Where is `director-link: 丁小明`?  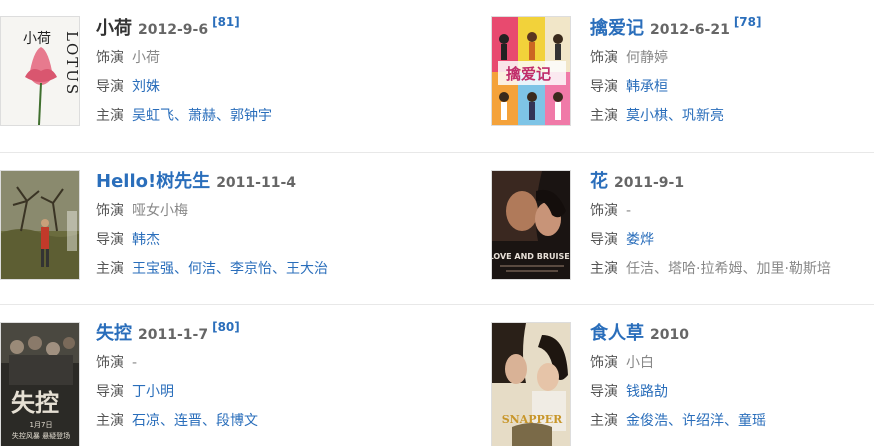 director-link: 丁小明 is located at coordinates (153, 392).